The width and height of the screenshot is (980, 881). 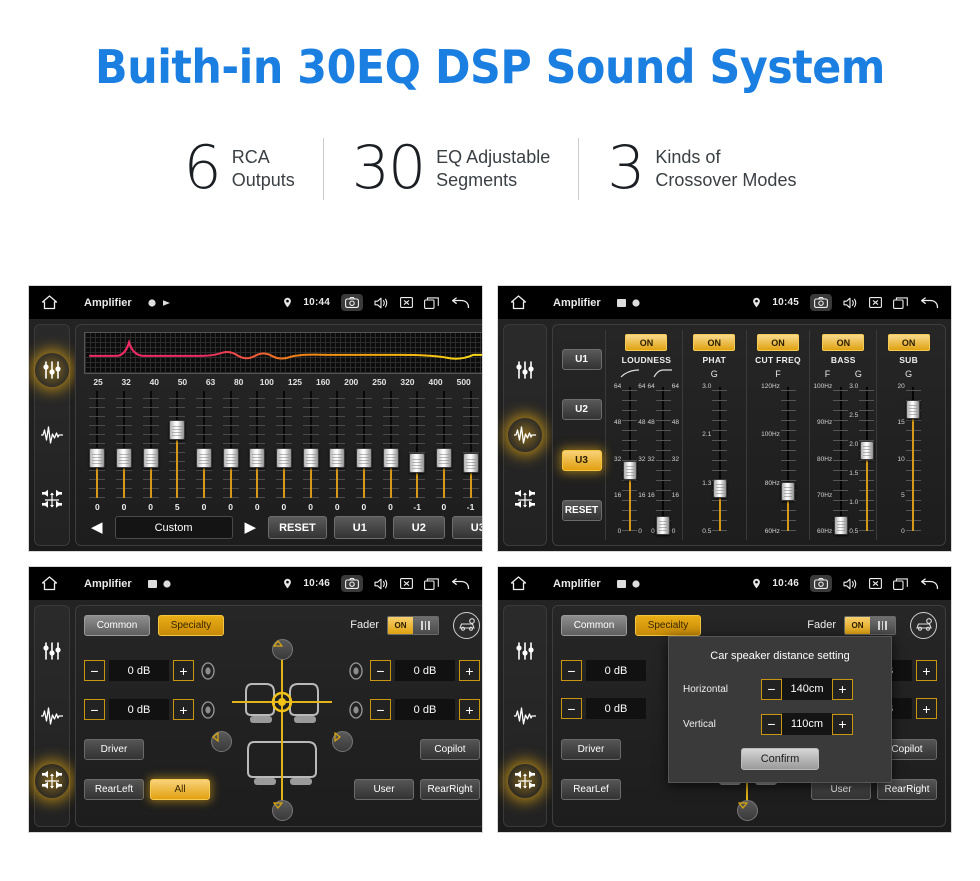 What do you see at coordinates (282, 730) in the screenshot?
I see `seat-position-map` at bounding box center [282, 730].